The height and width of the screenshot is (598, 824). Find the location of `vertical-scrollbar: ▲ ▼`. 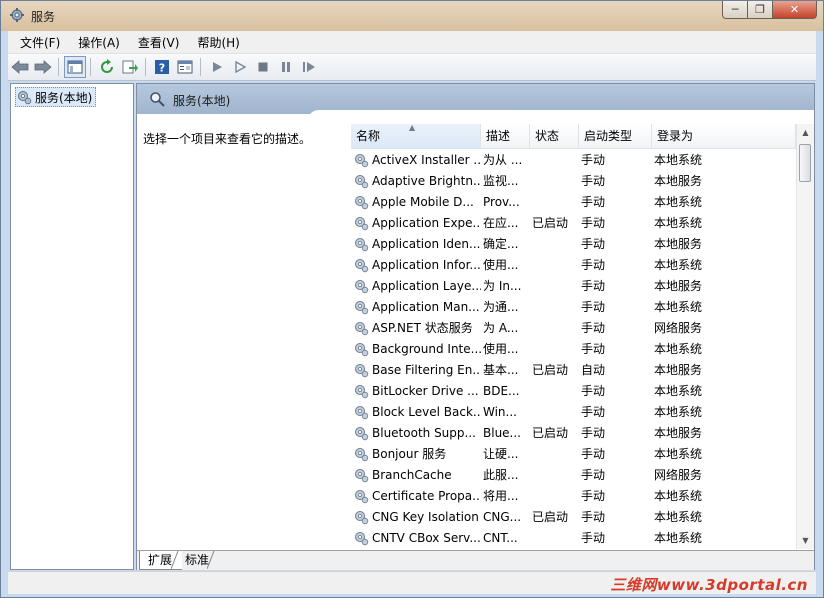

vertical-scrollbar: ▲ ▼ is located at coordinates (805, 336).